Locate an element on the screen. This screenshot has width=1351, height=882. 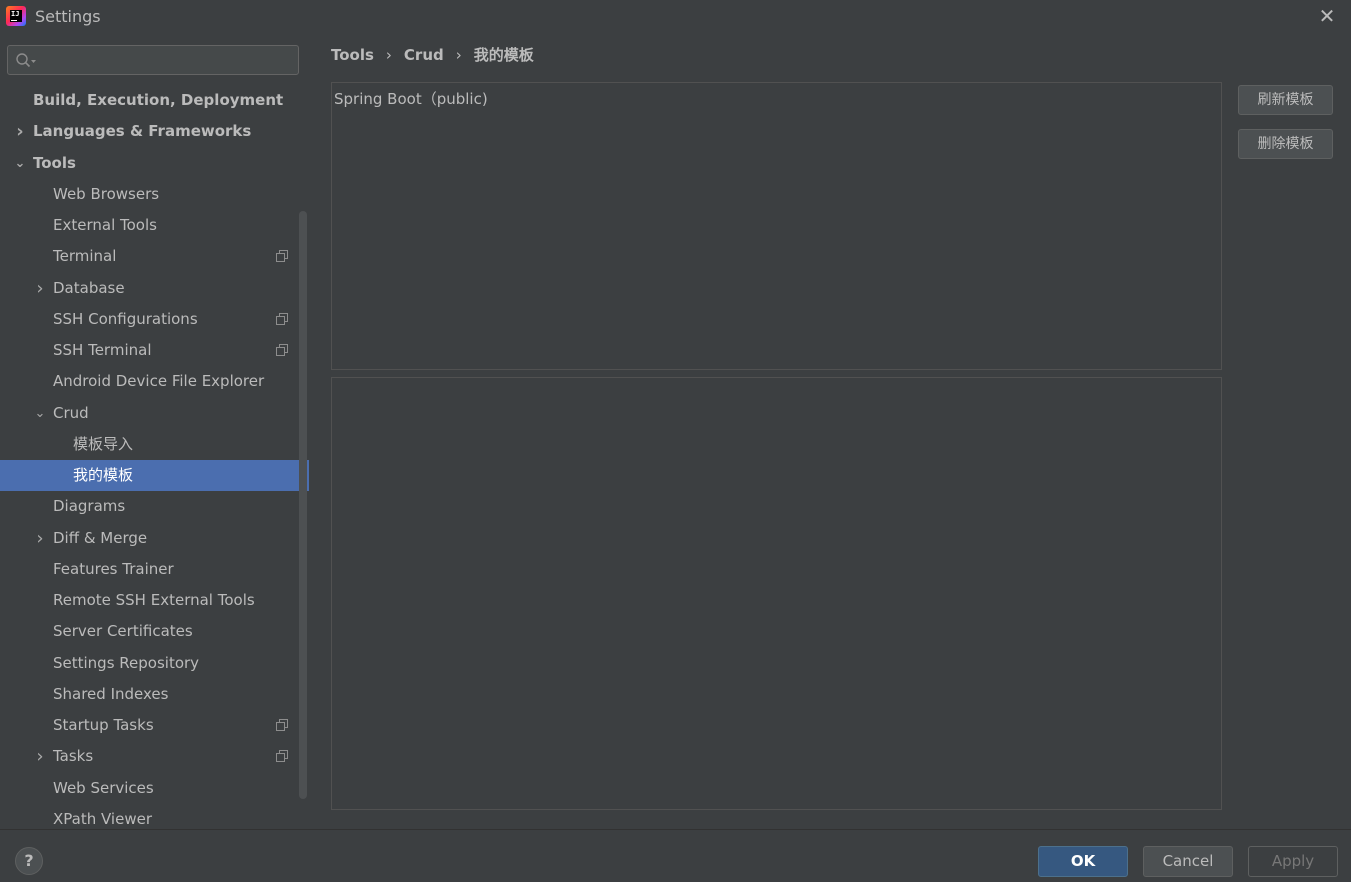
sidebar-item: Startup Tasks is located at coordinates (154, 725).